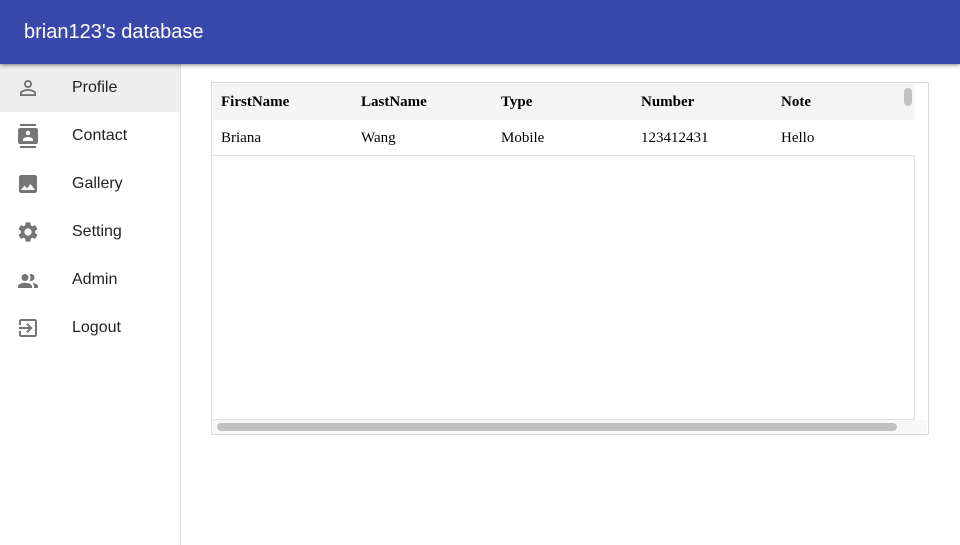 The image size is (960, 545). Describe the element at coordinates (28, 184) in the screenshot. I see `image-icon` at that location.